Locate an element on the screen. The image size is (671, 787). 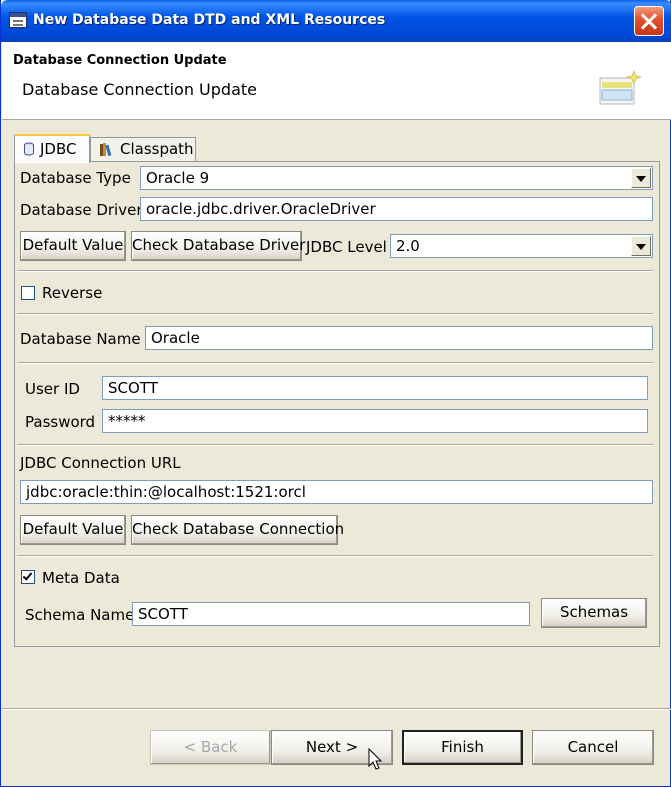
schema-name-label: Schema Name is located at coordinates (80, 615).